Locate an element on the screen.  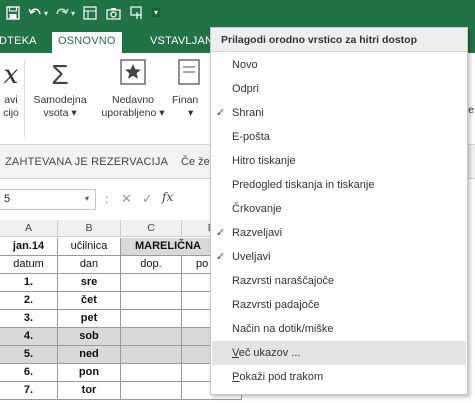
menu-item-label: Predogled tiskanja in tiskanje is located at coordinates (303, 185).